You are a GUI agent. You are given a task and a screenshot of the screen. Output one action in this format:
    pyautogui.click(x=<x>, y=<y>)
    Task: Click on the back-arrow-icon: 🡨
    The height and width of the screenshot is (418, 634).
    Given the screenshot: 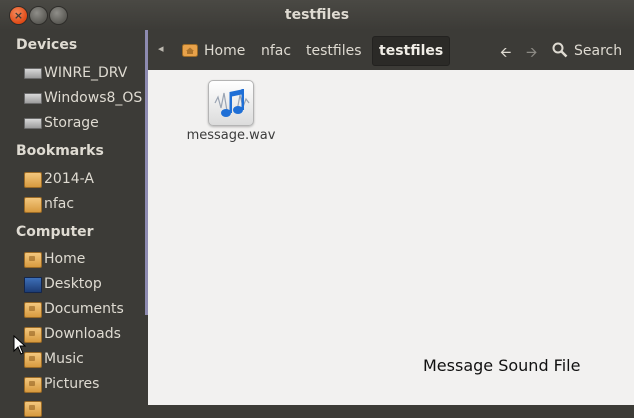 What is the action you would take?
    pyautogui.click(x=505, y=54)
    